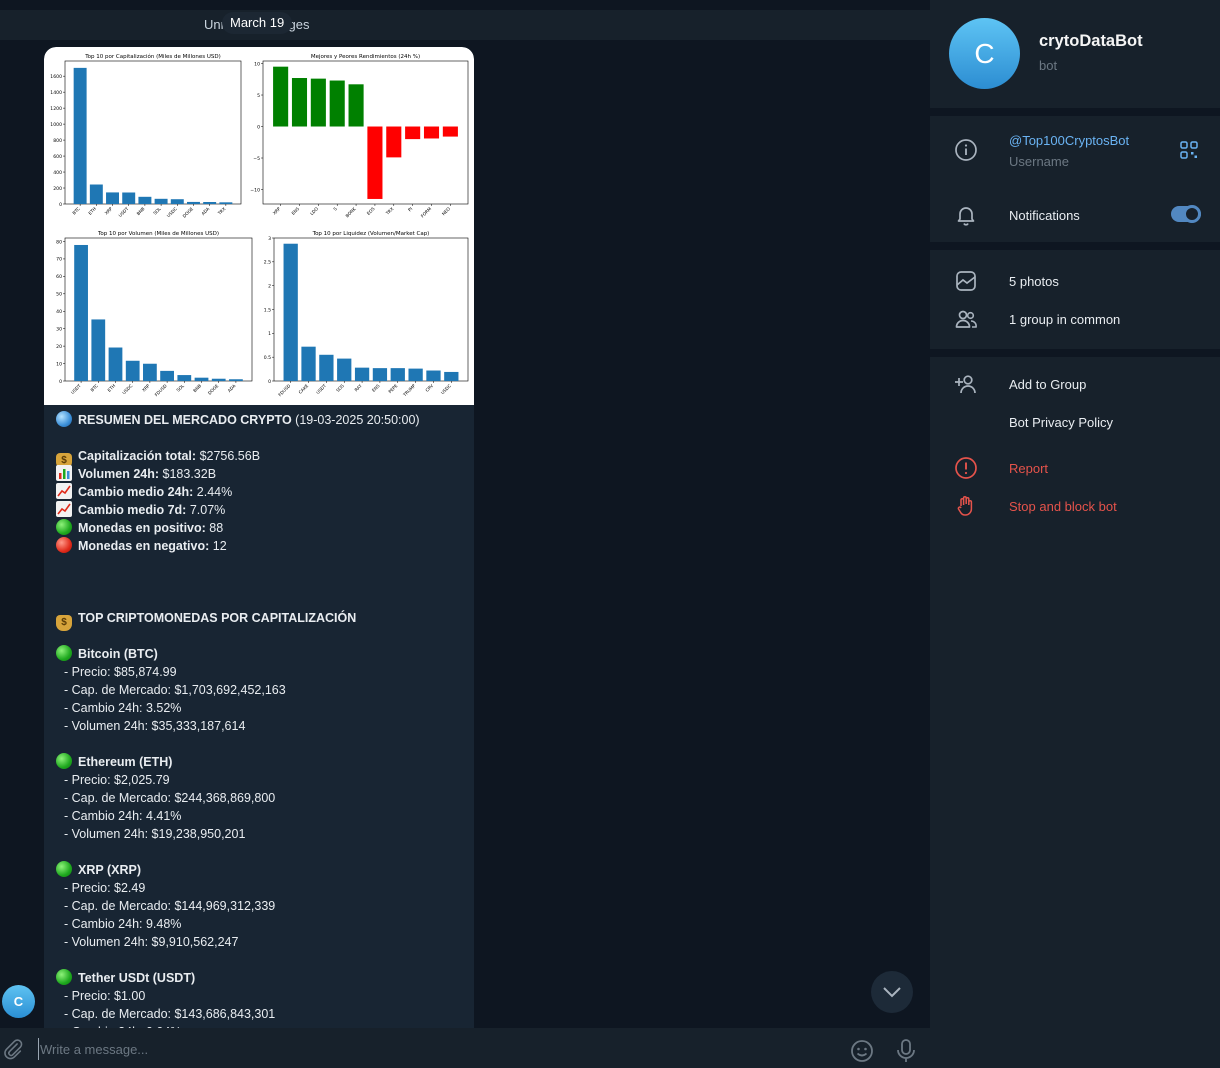 This screenshot has height=1068, width=1220. What do you see at coordinates (261, 492) in the screenshot?
I see `market-stat: Cambio medio 24h: 2.44%` at bounding box center [261, 492].